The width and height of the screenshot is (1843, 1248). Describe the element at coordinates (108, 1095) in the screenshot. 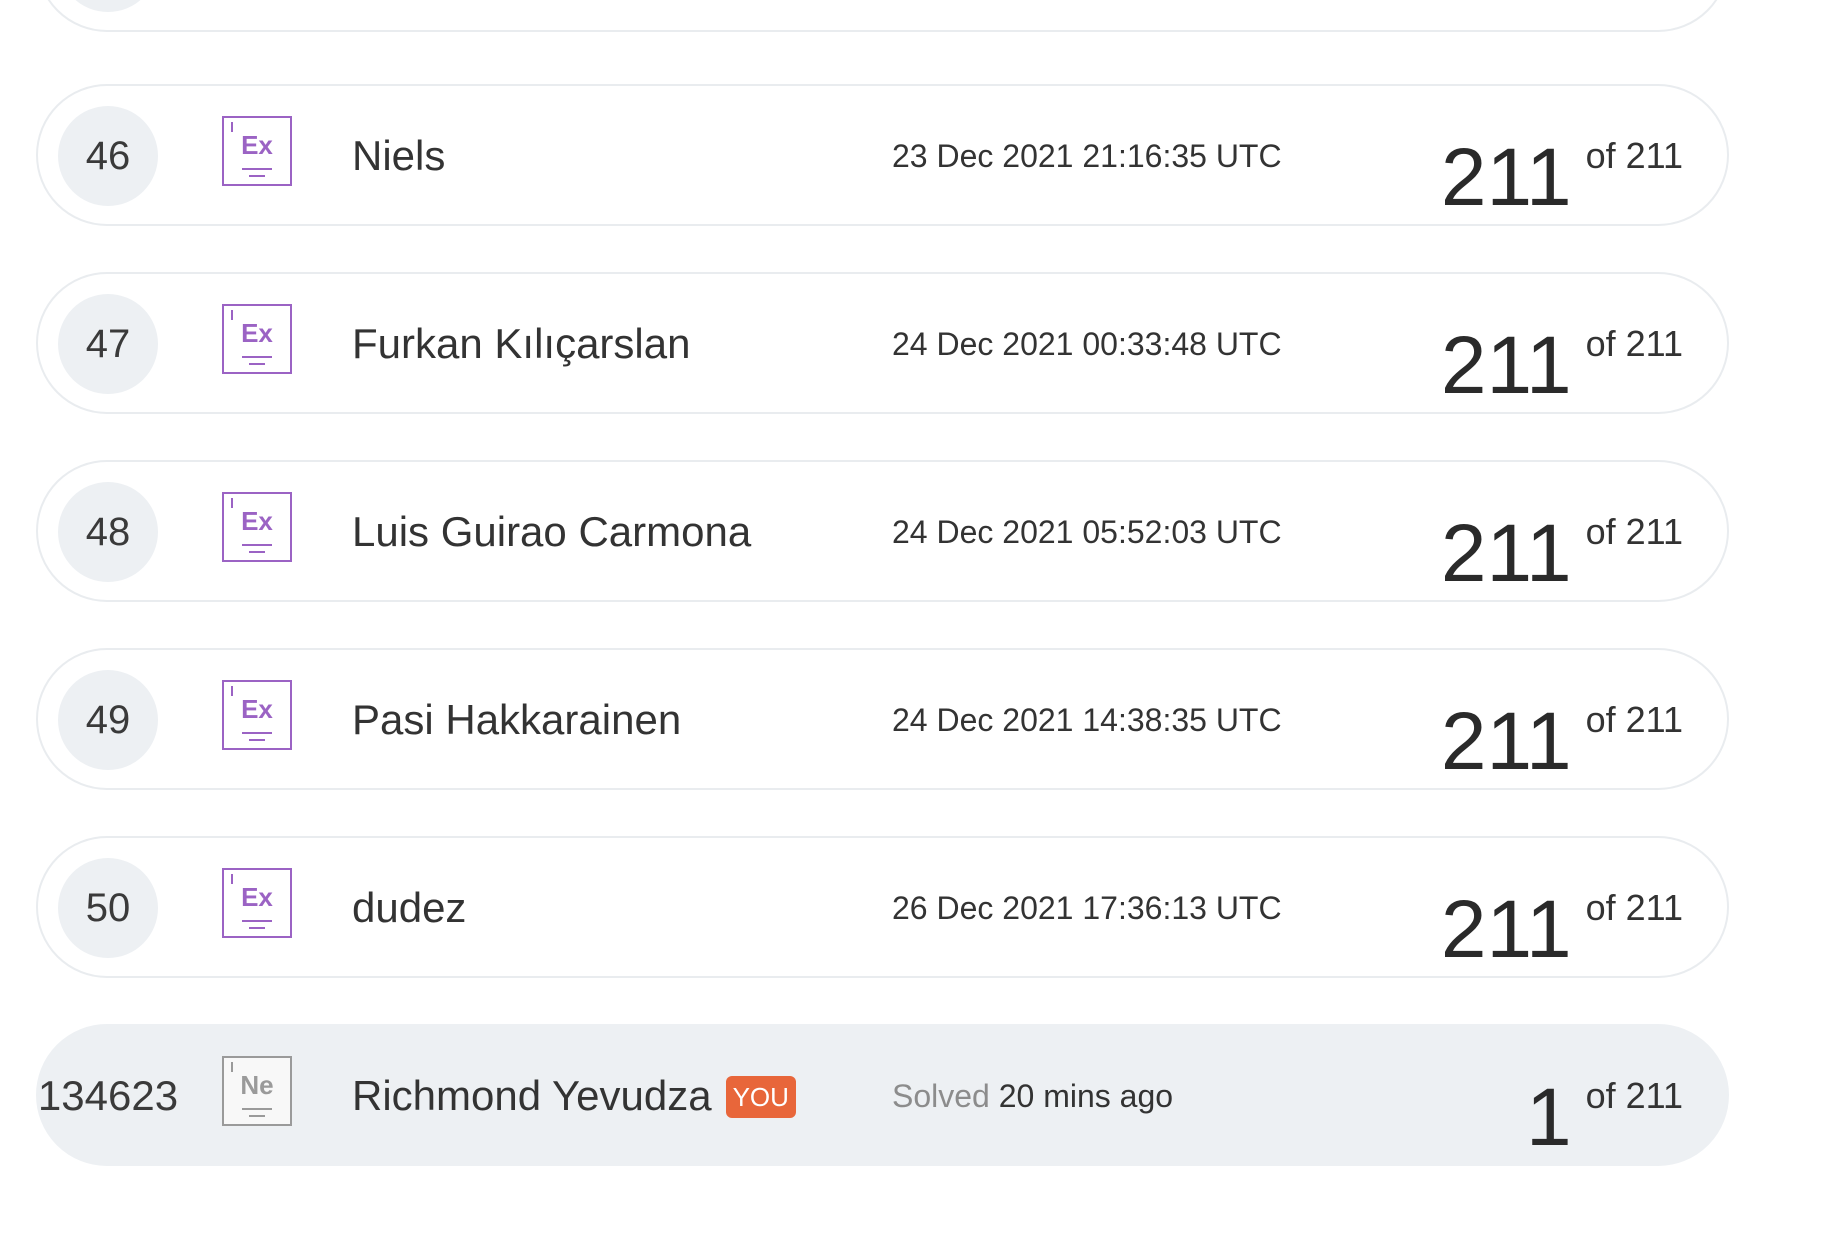

I see `rank-number: 134623` at that location.